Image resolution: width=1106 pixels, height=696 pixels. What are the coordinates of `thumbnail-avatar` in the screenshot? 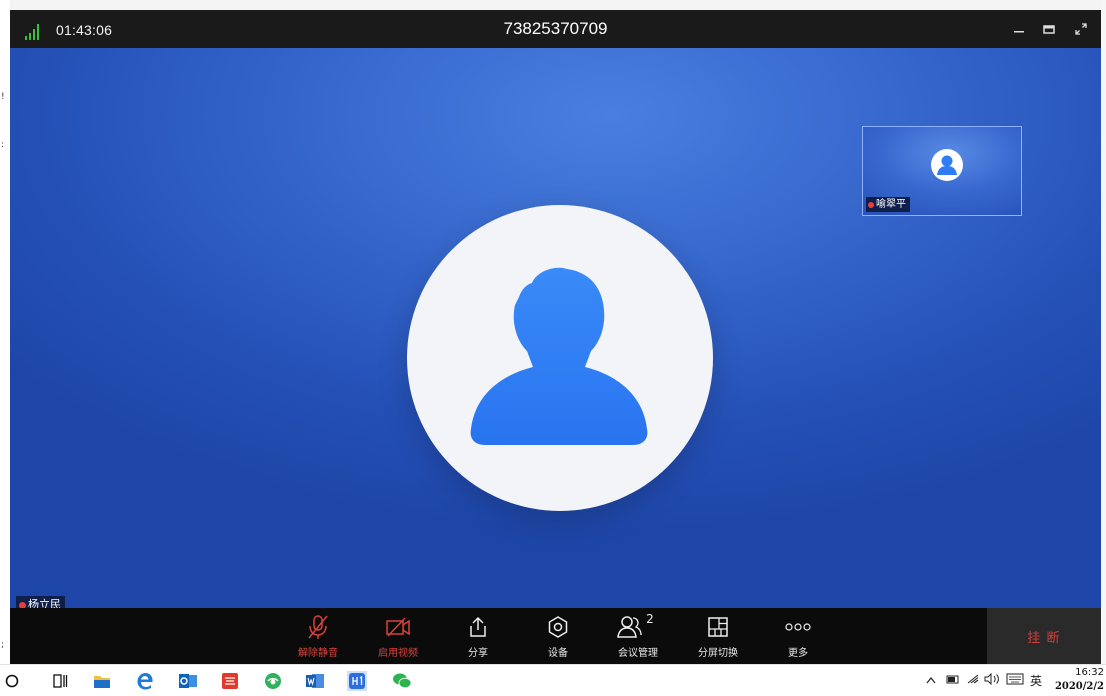 It's located at (947, 165).